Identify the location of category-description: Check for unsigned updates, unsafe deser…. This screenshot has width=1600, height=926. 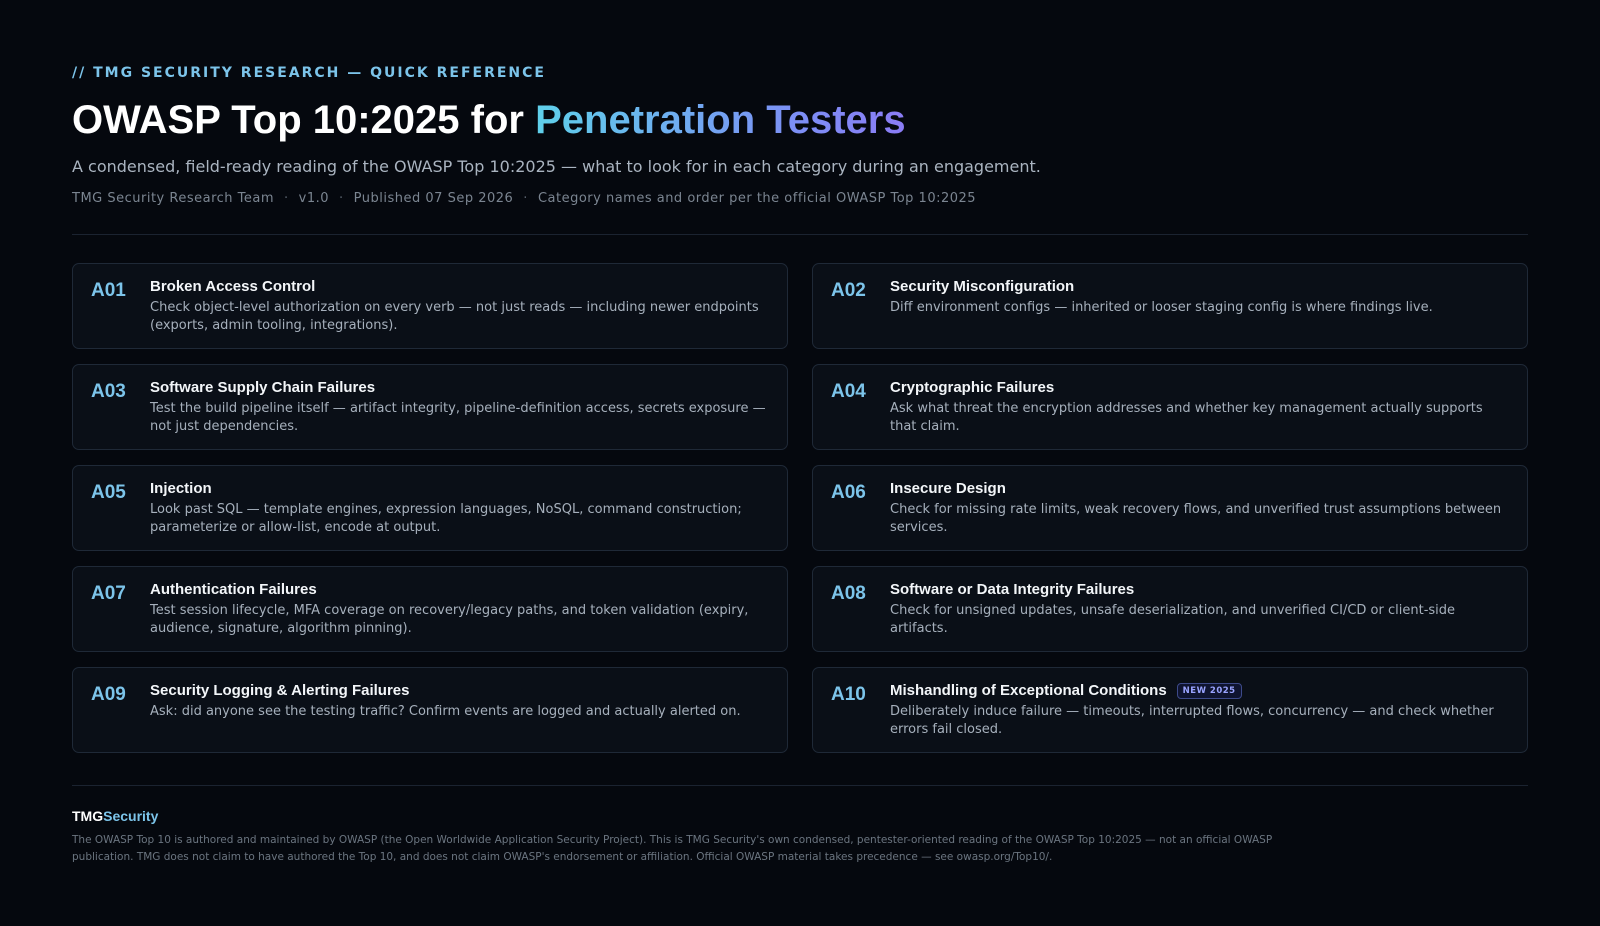
(1173, 619).